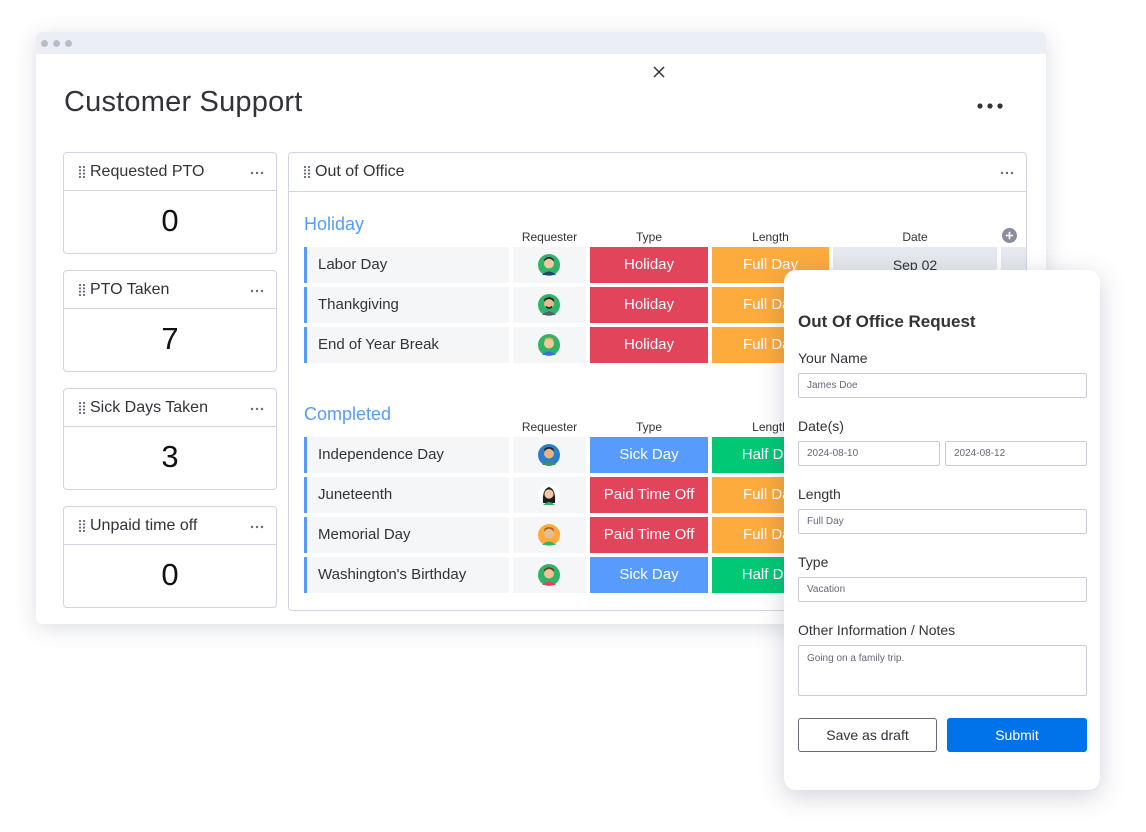  Describe the element at coordinates (887, 321) in the screenshot. I see `form-title: Out Of Office Request` at that location.